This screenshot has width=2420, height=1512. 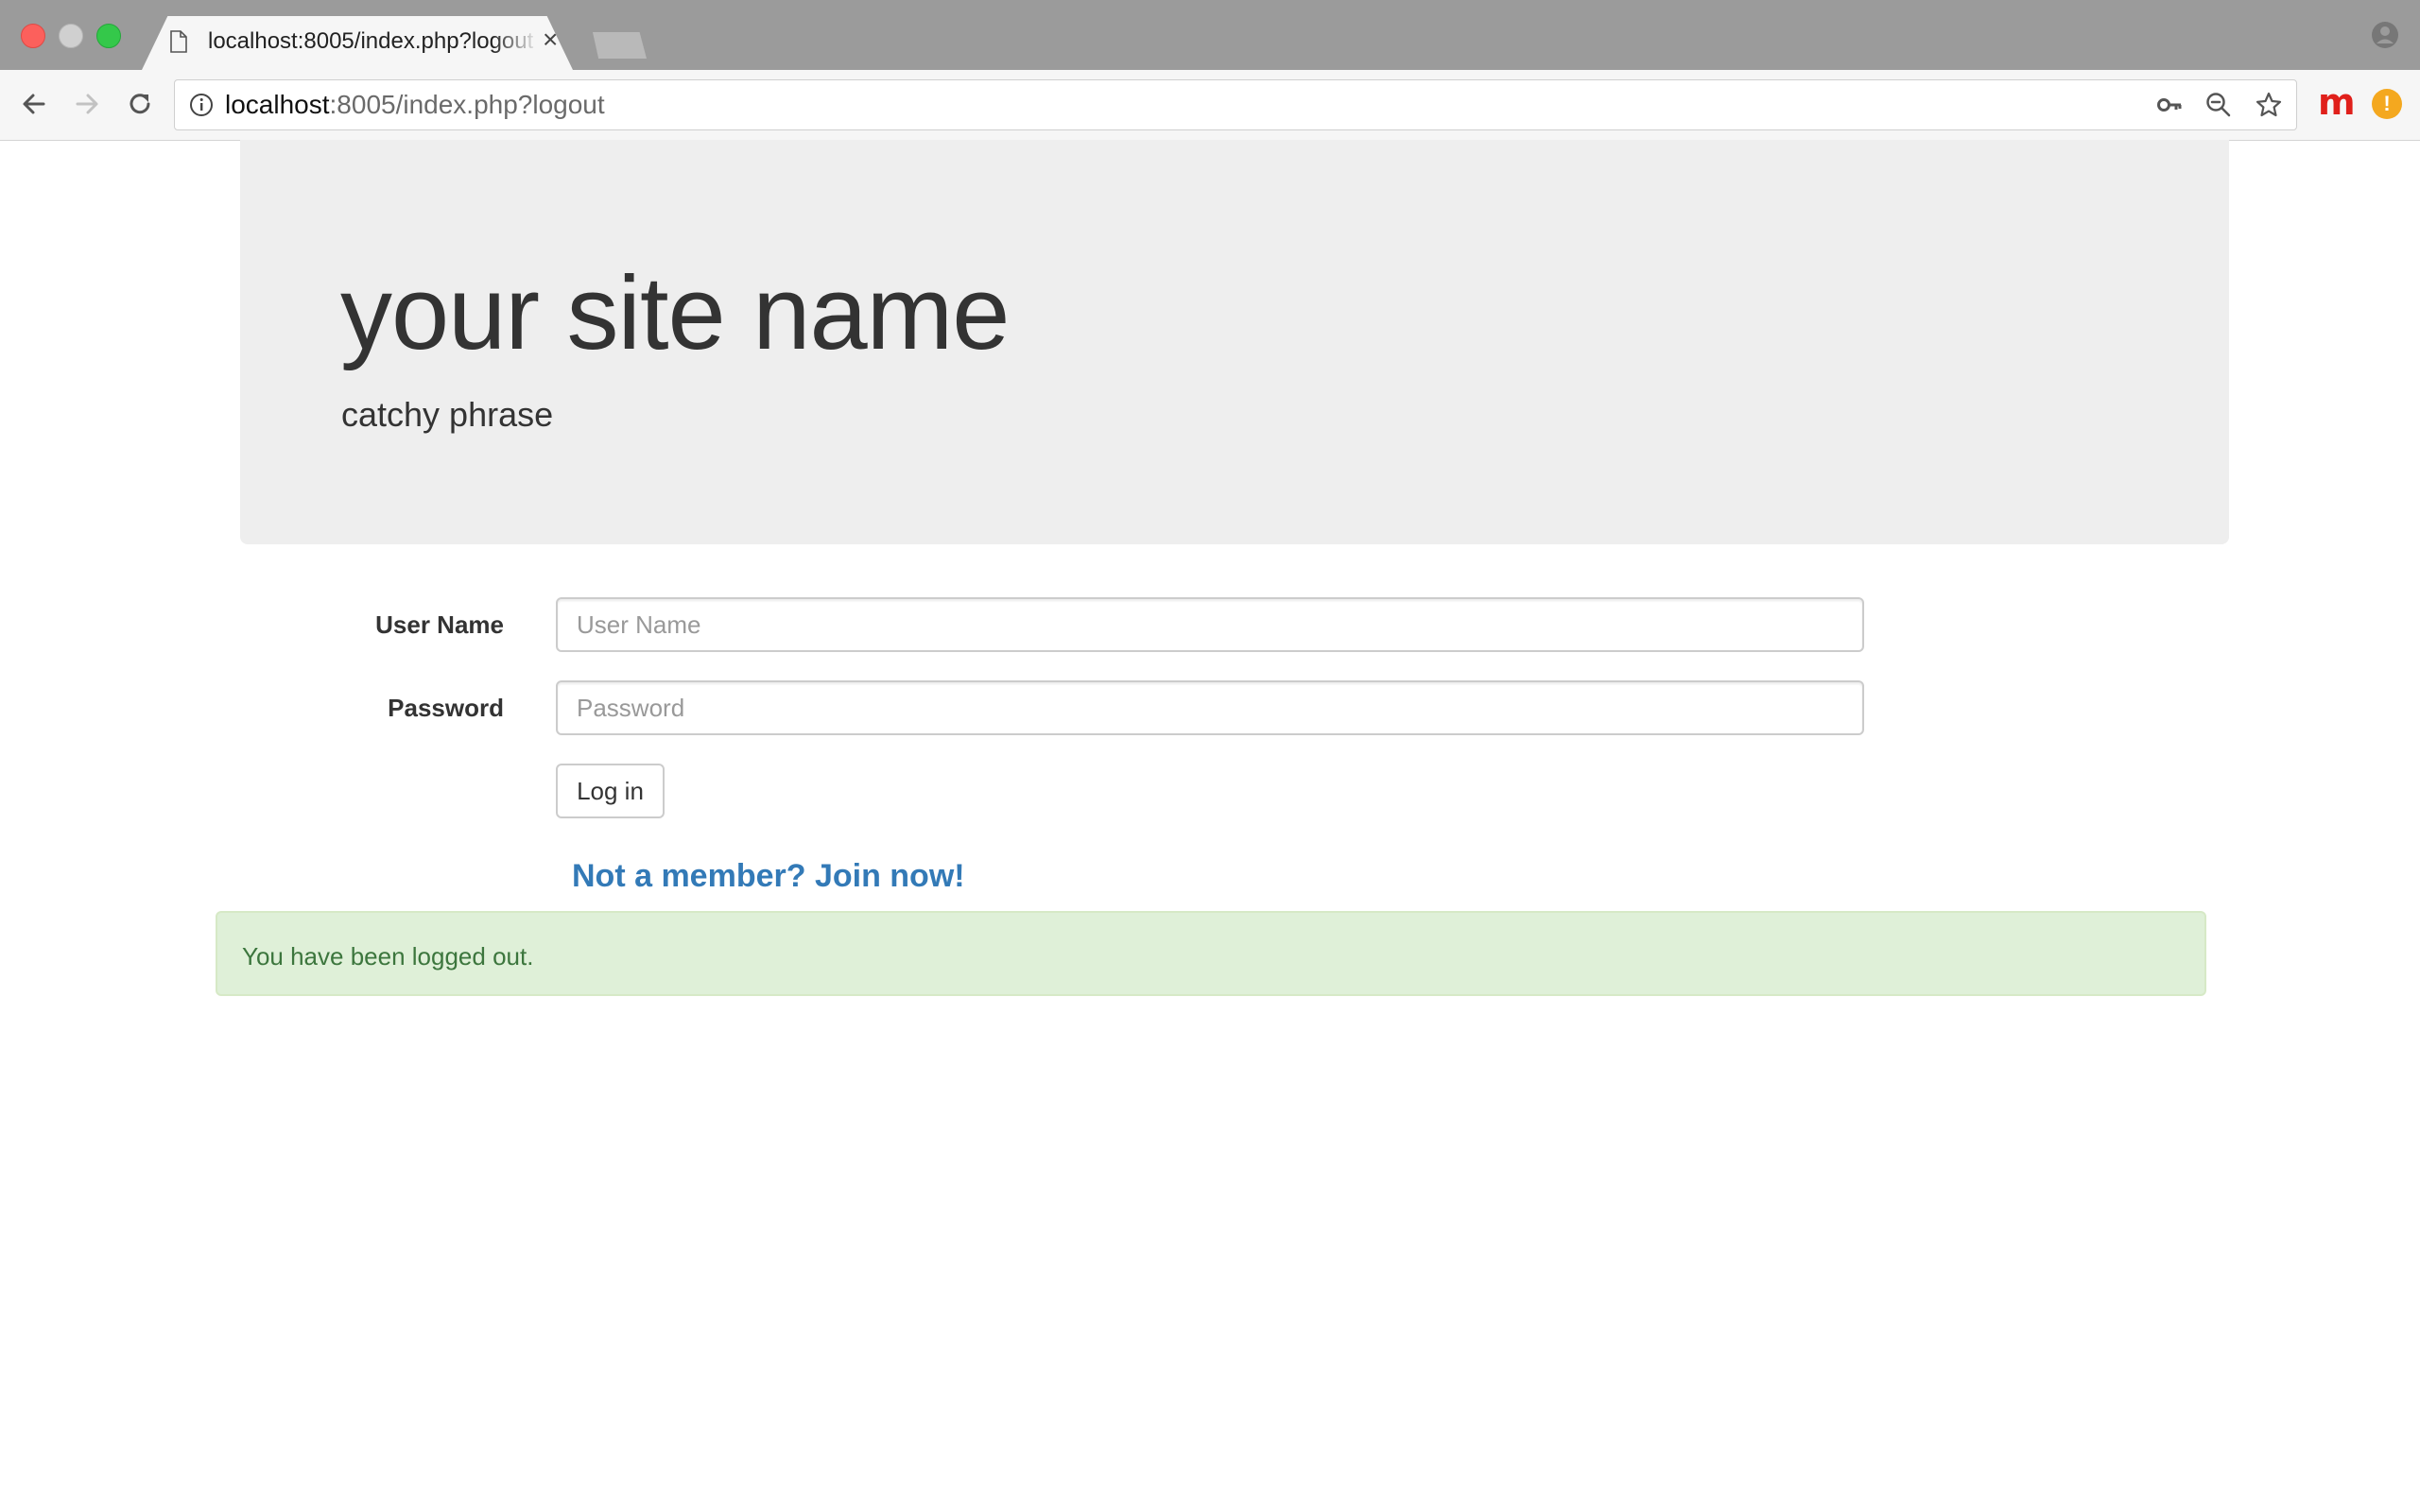 What do you see at coordinates (446, 708) in the screenshot?
I see `password-label: Password` at bounding box center [446, 708].